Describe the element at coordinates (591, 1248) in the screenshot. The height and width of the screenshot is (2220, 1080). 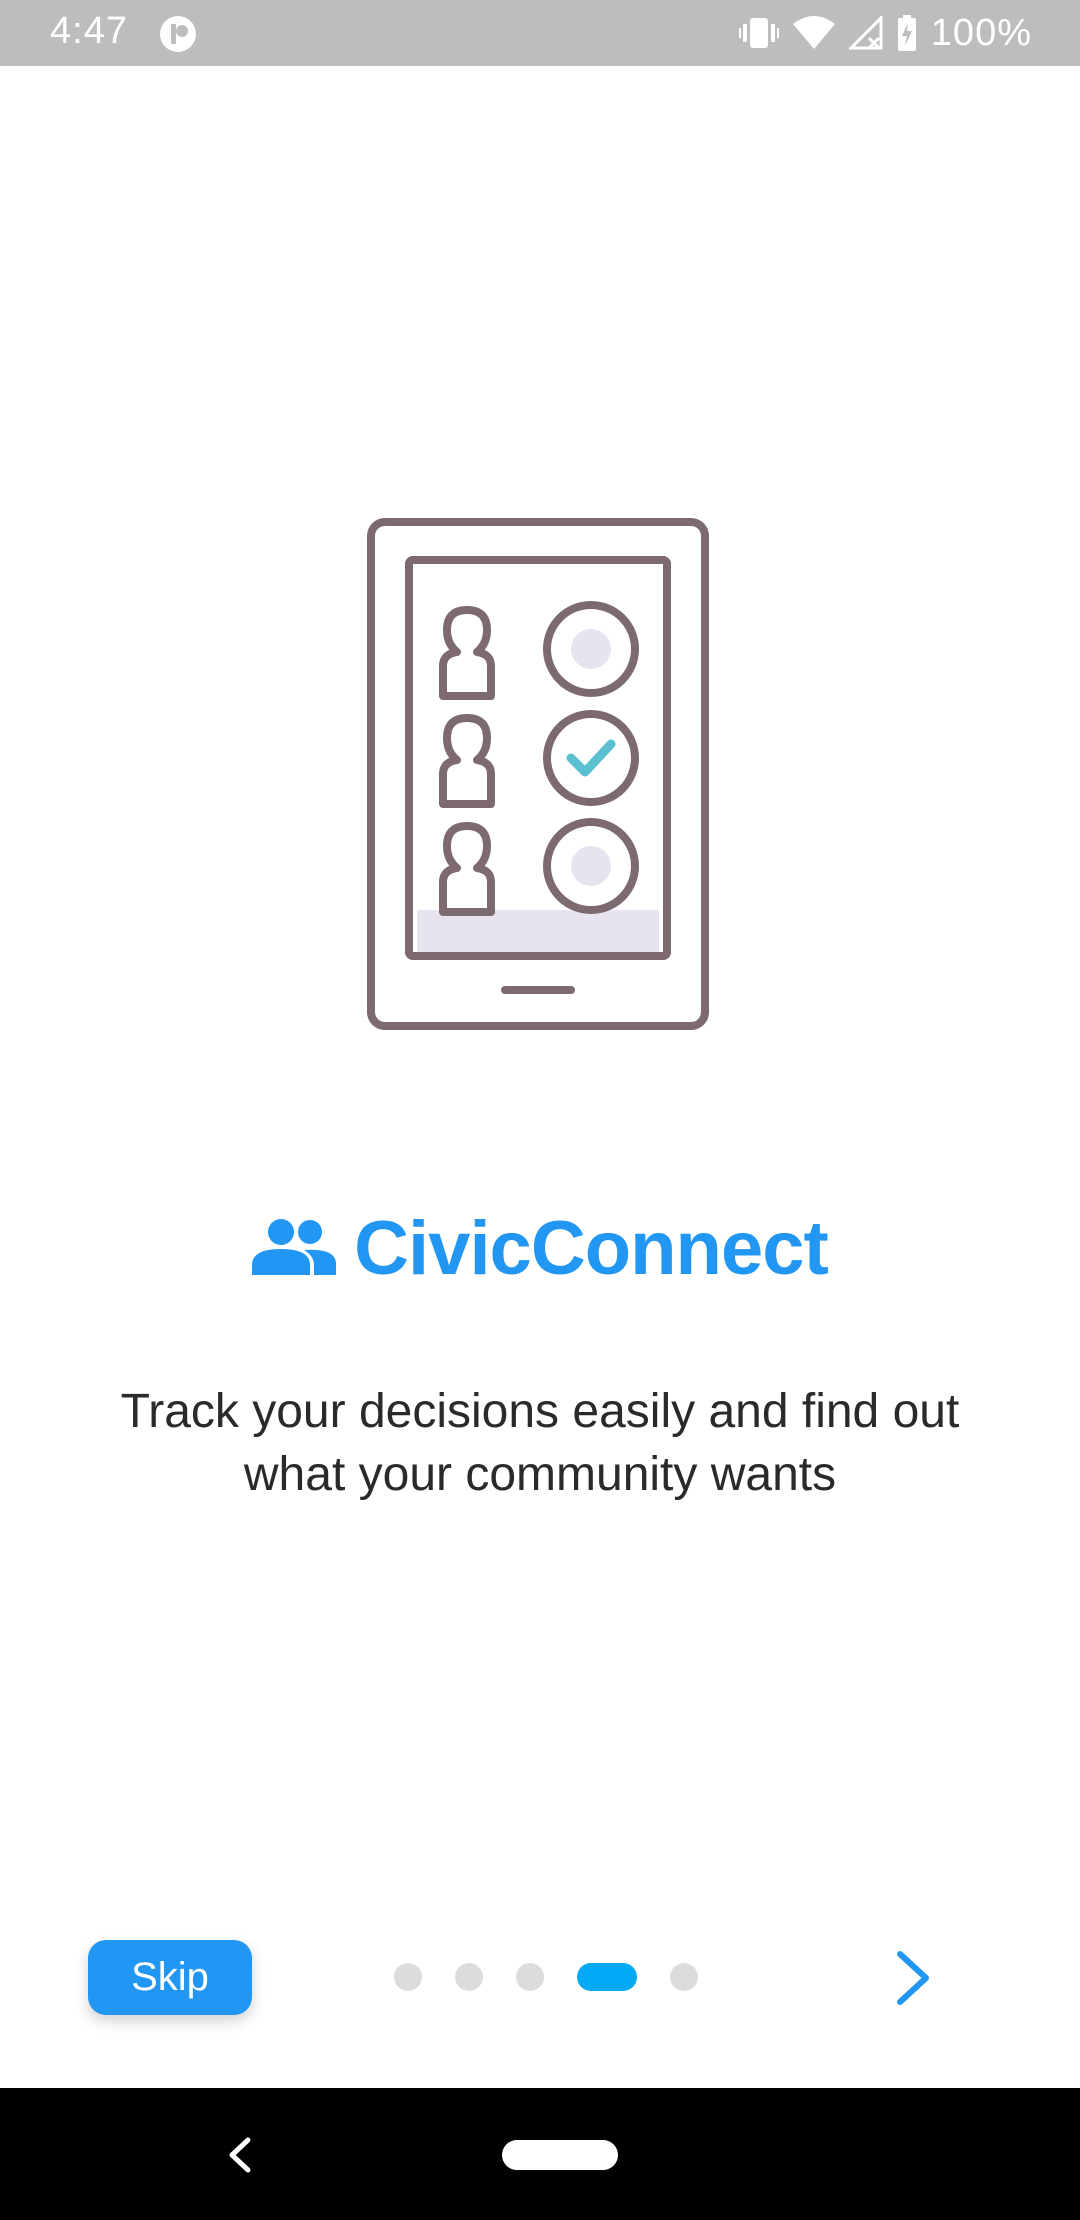
I see `brand-name: CivicConnect` at that location.